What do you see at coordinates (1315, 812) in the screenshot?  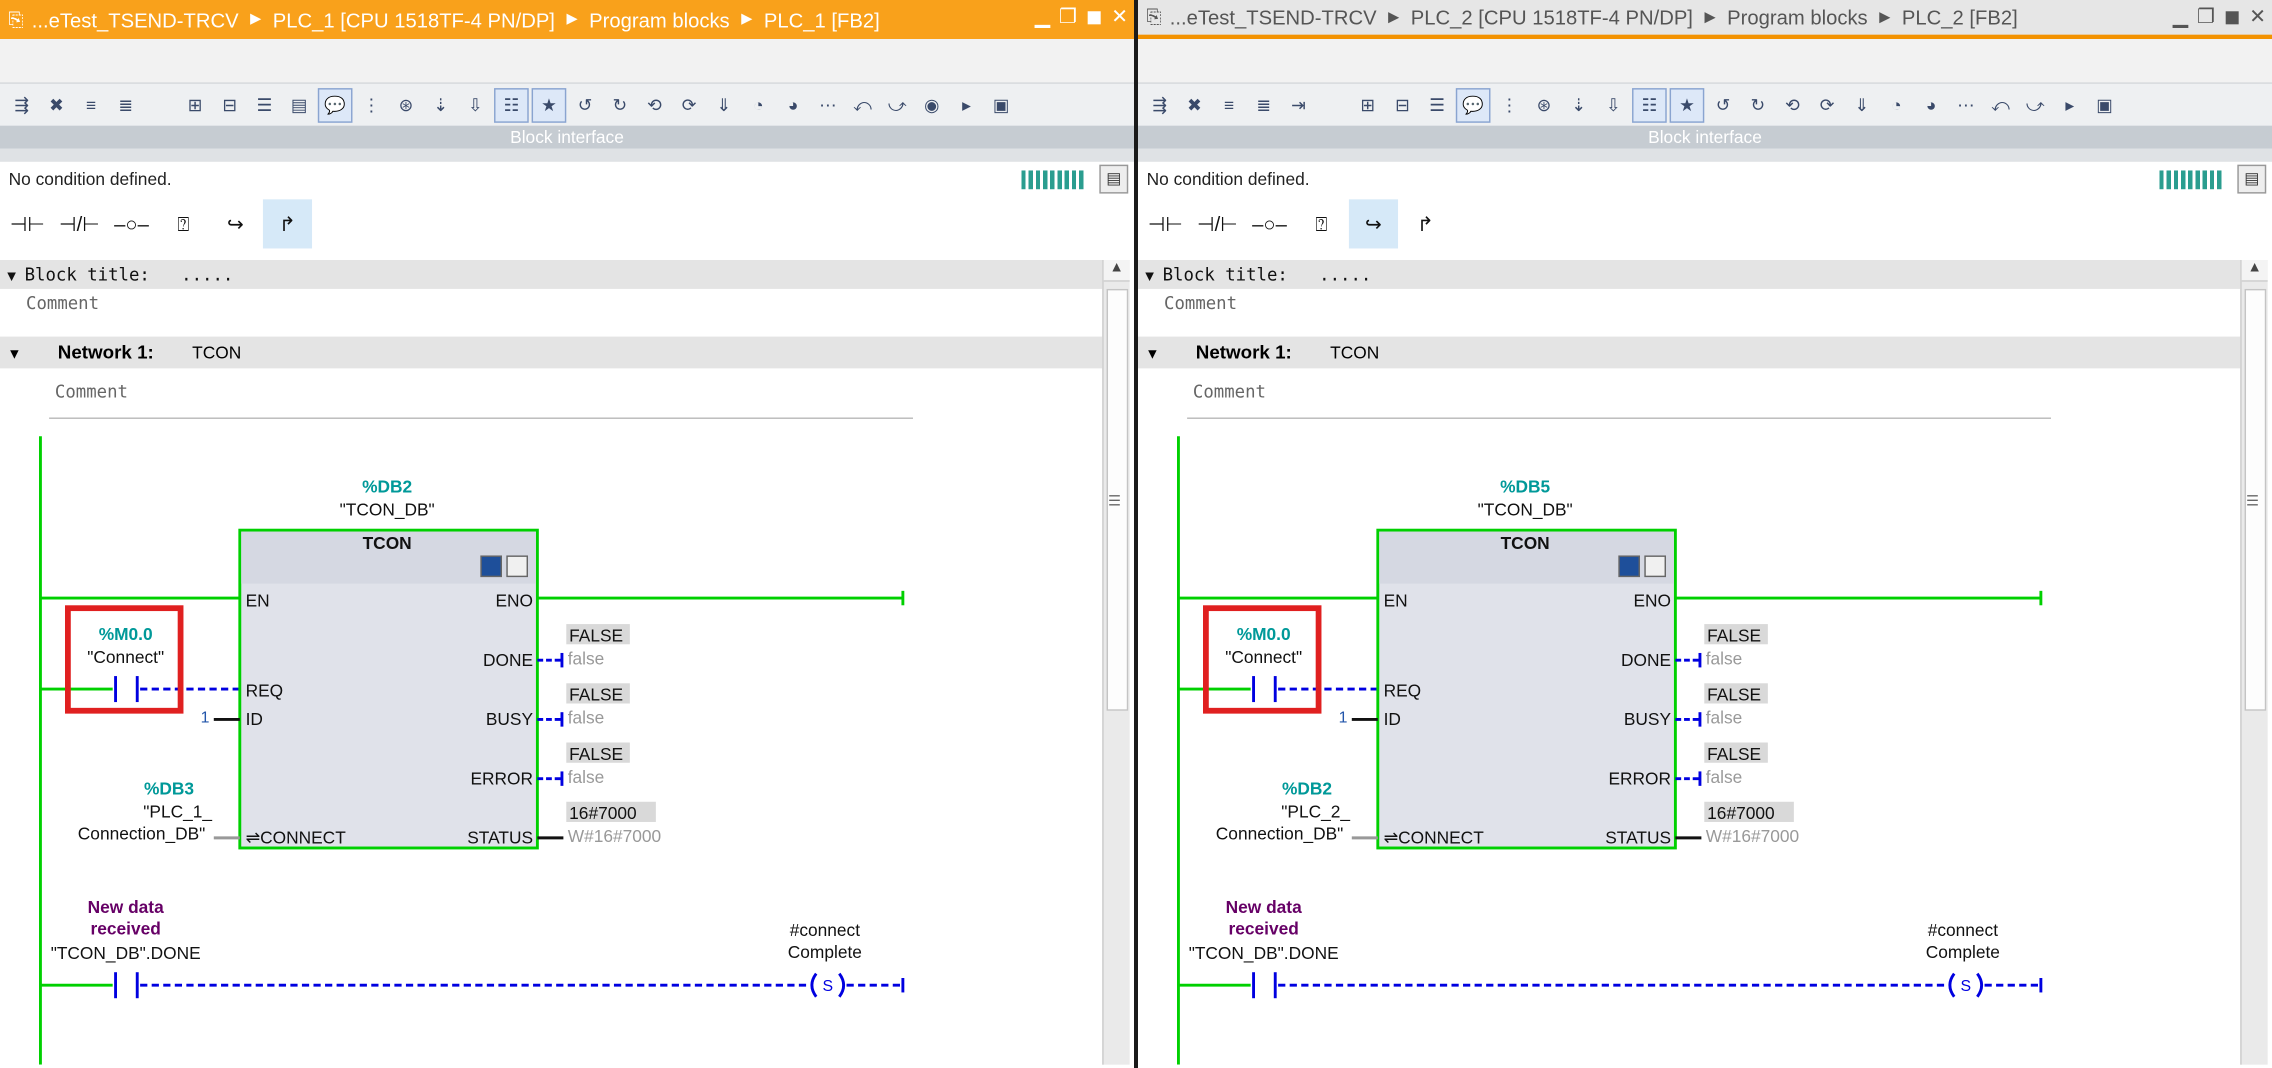 I see `connect-db-name-line1: "PLC_2_` at bounding box center [1315, 812].